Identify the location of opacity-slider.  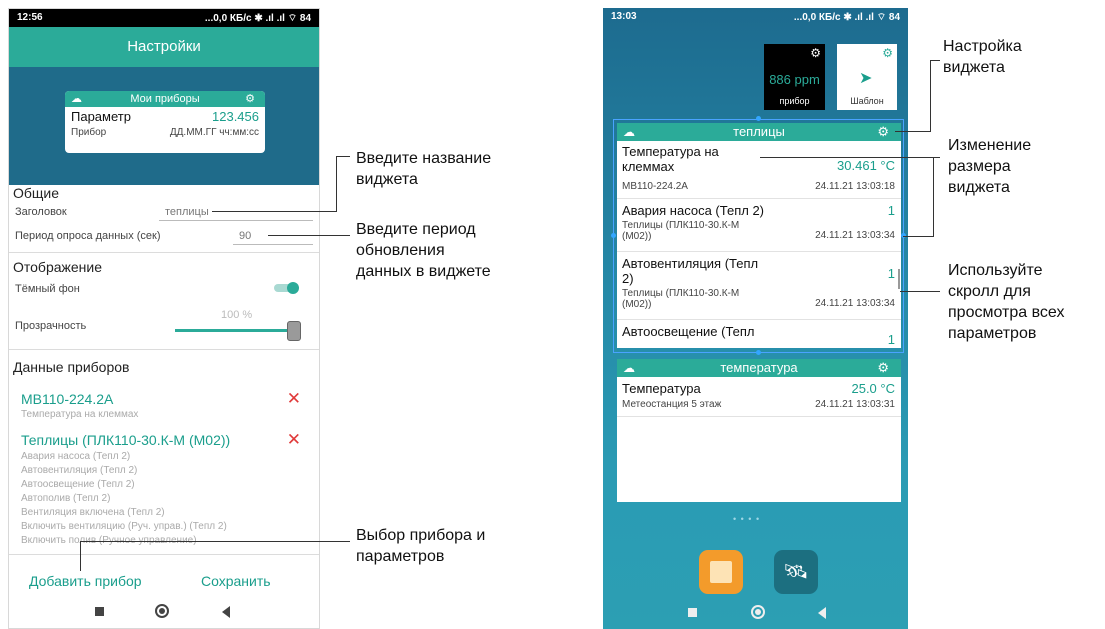
(240, 331).